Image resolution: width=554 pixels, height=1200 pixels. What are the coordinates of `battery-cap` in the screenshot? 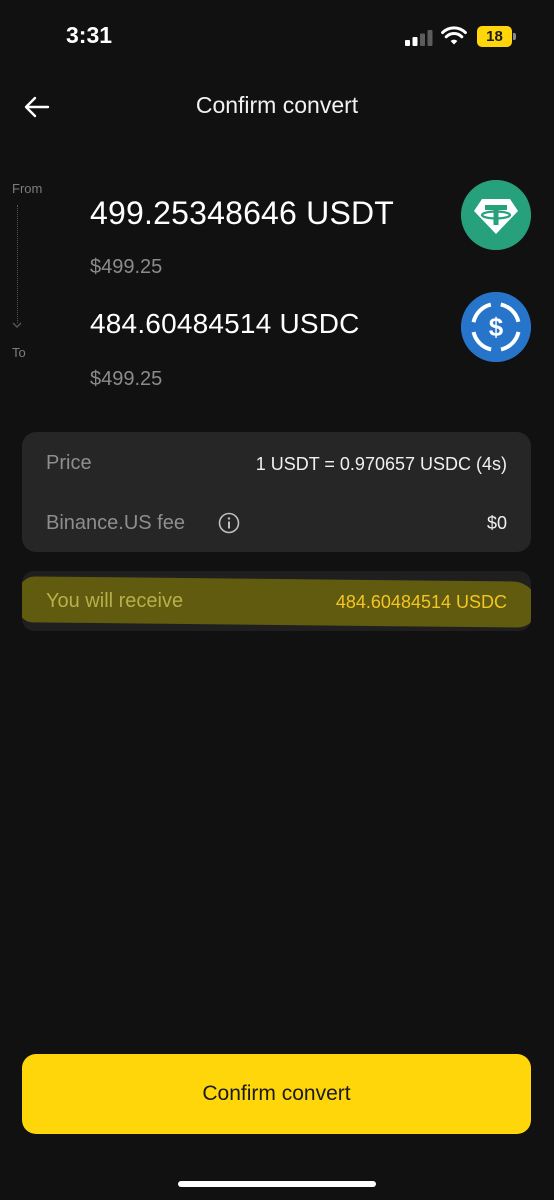 It's located at (514, 36).